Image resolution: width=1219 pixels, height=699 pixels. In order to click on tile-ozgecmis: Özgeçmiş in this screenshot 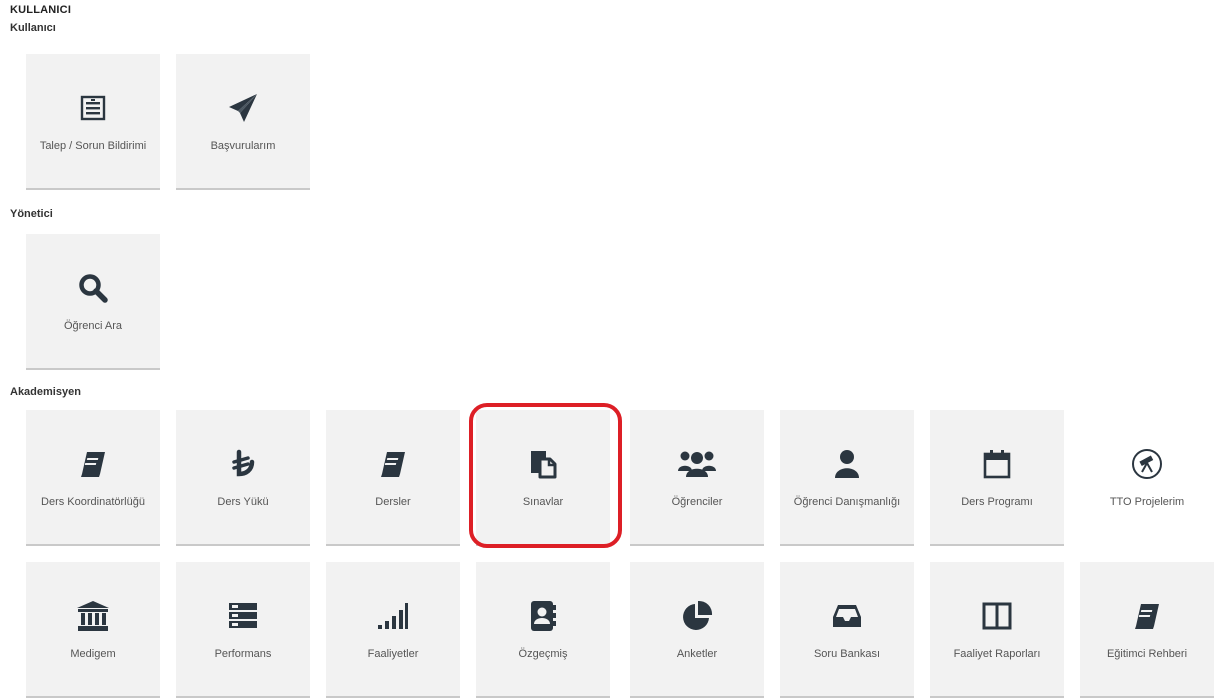, I will do `click(543, 629)`.